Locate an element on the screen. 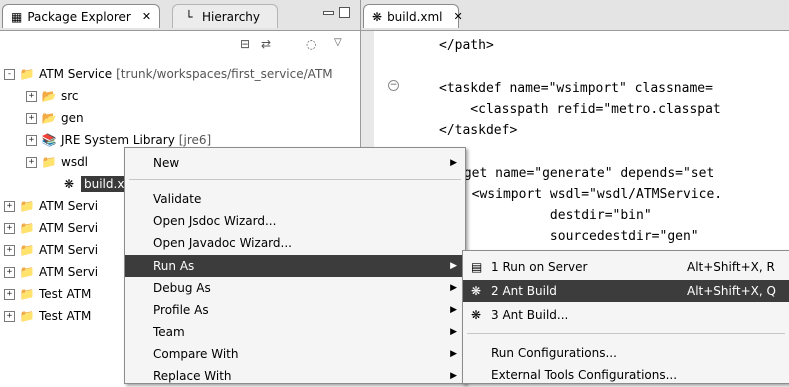 This screenshot has height=387, width=789. code-line: destdir="bin" is located at coordinates (554, 215).